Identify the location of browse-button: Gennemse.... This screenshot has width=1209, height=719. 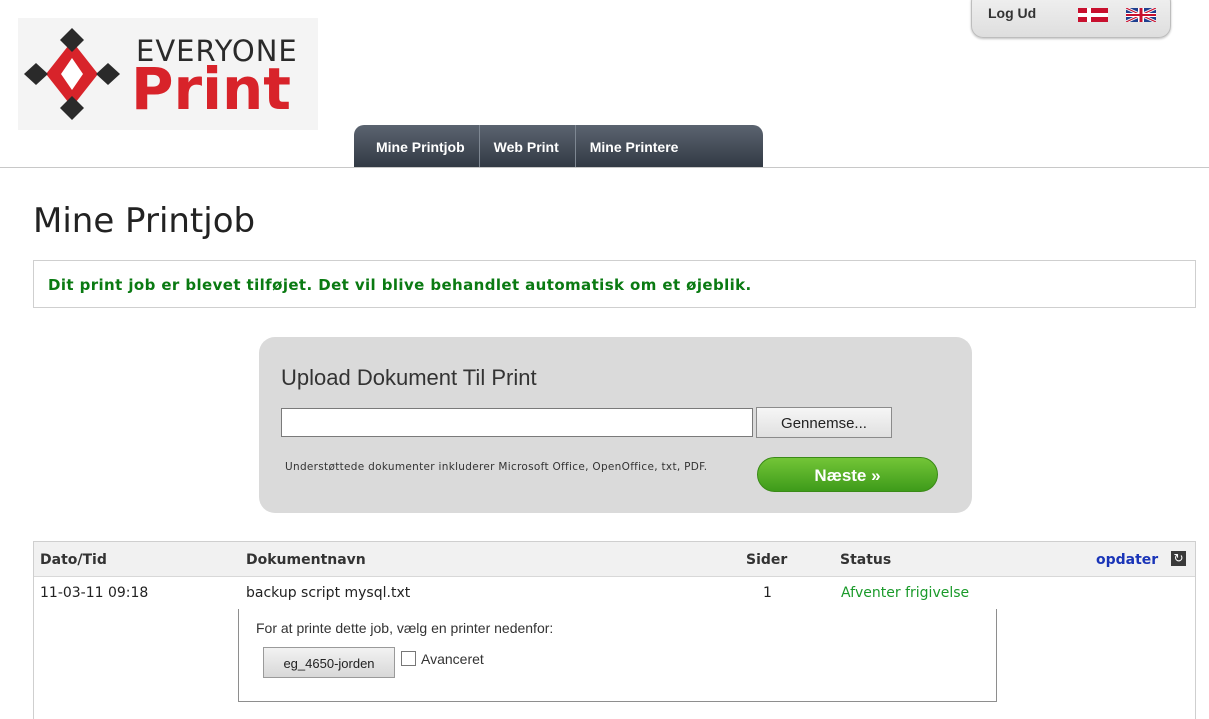
(824, 422).